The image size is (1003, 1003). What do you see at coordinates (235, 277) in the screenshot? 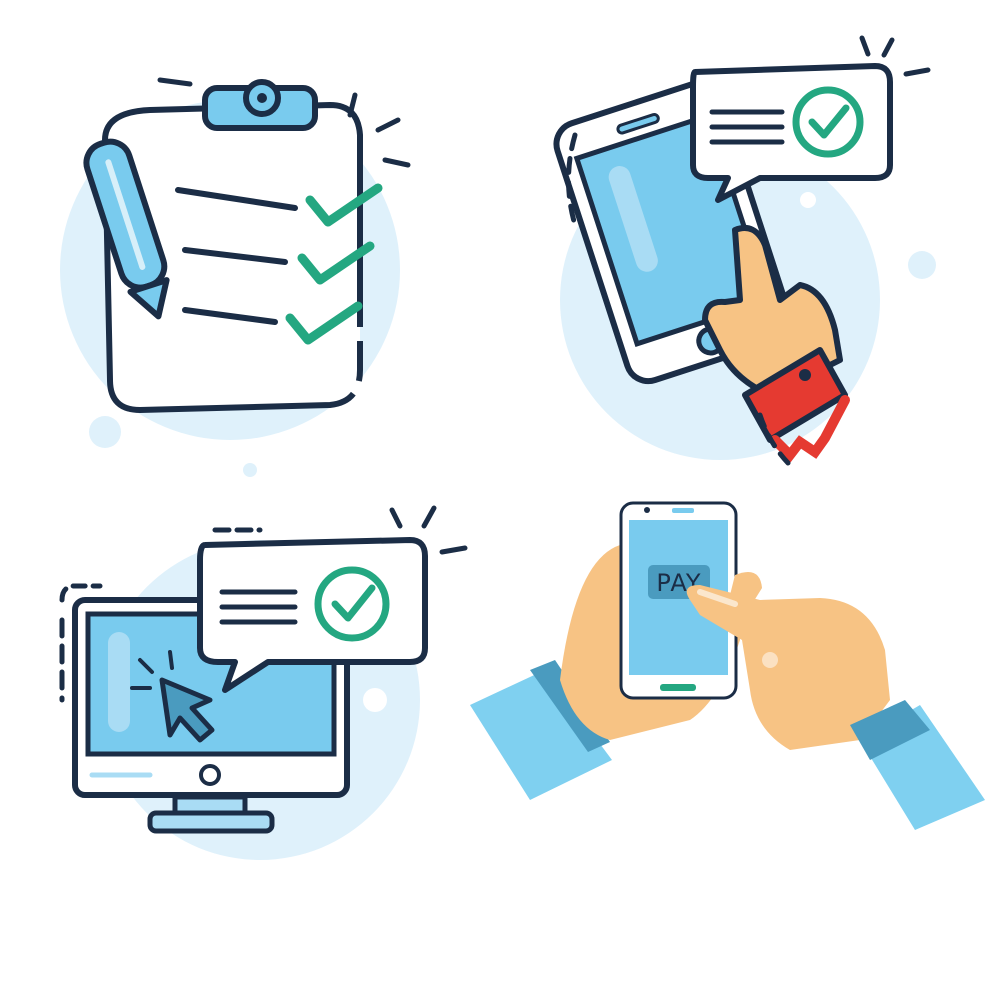
I see `clipboard-checklist-icon` at bounding box center [235, 277].